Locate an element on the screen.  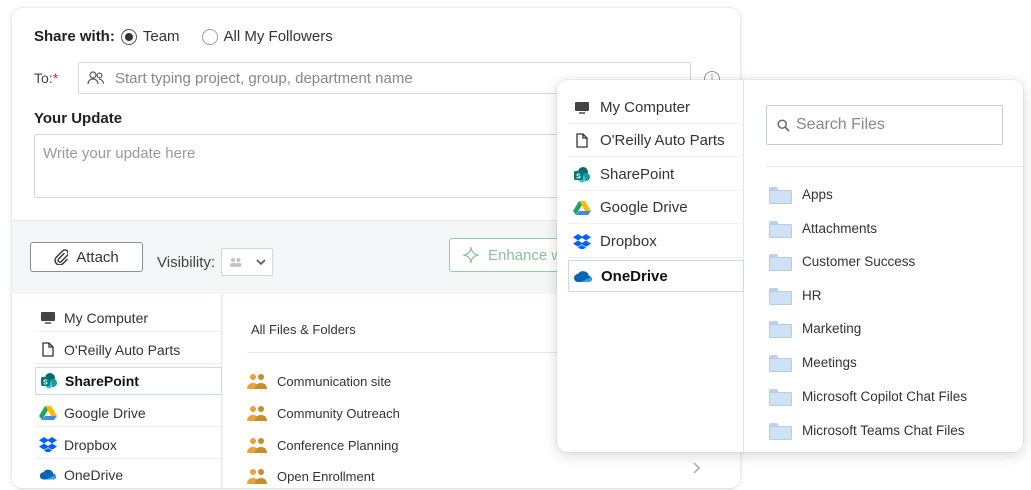
folder-item: Microsoft Copilot Chat Files is located at coordinates (868, 396).